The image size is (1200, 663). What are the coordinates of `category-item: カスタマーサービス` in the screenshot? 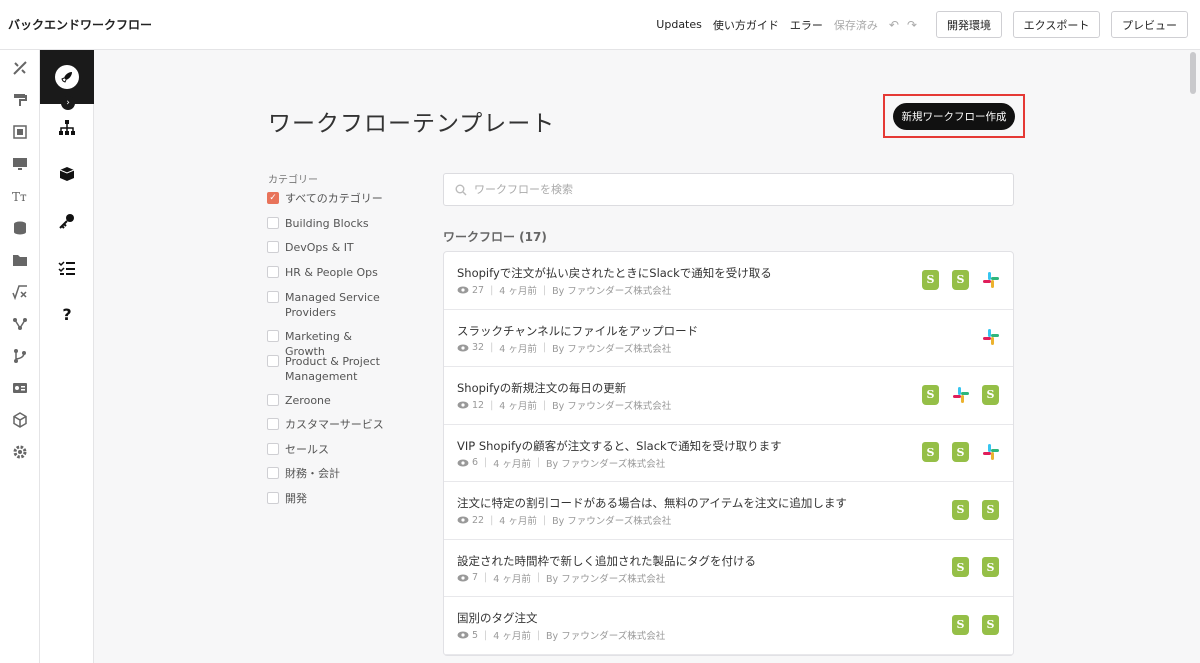 It's located at (331, 424).